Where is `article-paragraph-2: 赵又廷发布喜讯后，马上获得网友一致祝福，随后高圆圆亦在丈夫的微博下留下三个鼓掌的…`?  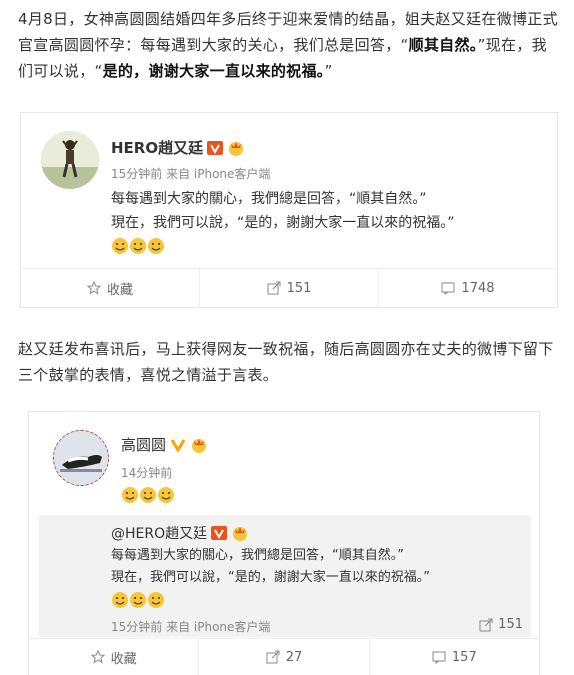
article-paragraph-2: 赵又廷发布喜讯后，马上获得网友一致祝福，随后高圆圆亦在丈夫的微博下留下三个鼓掌的… is located at coordinates (286, 362).